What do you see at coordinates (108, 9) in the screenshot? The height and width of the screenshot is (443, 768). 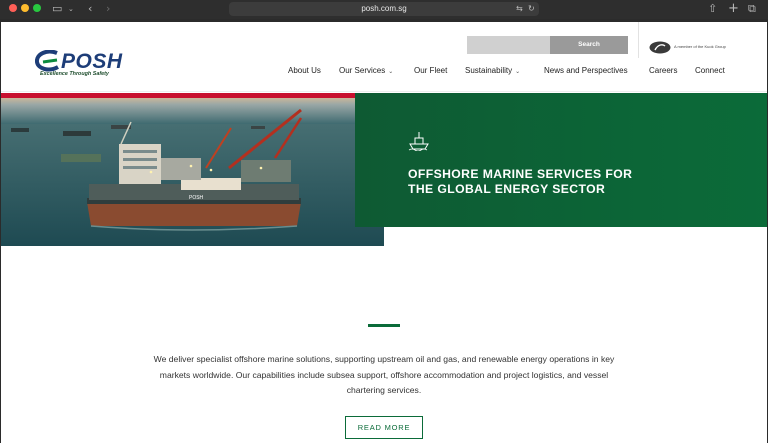 I see `forward-icon: ›` at bounding box center [108, 9].